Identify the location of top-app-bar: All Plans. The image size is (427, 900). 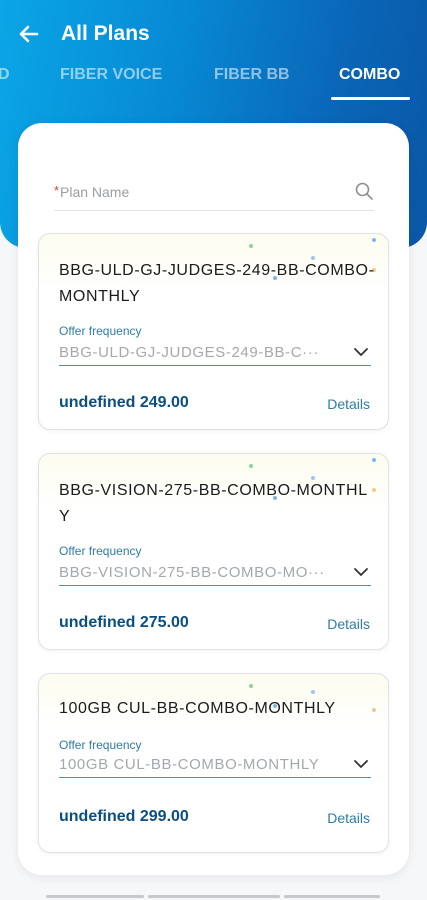
(213, 32).